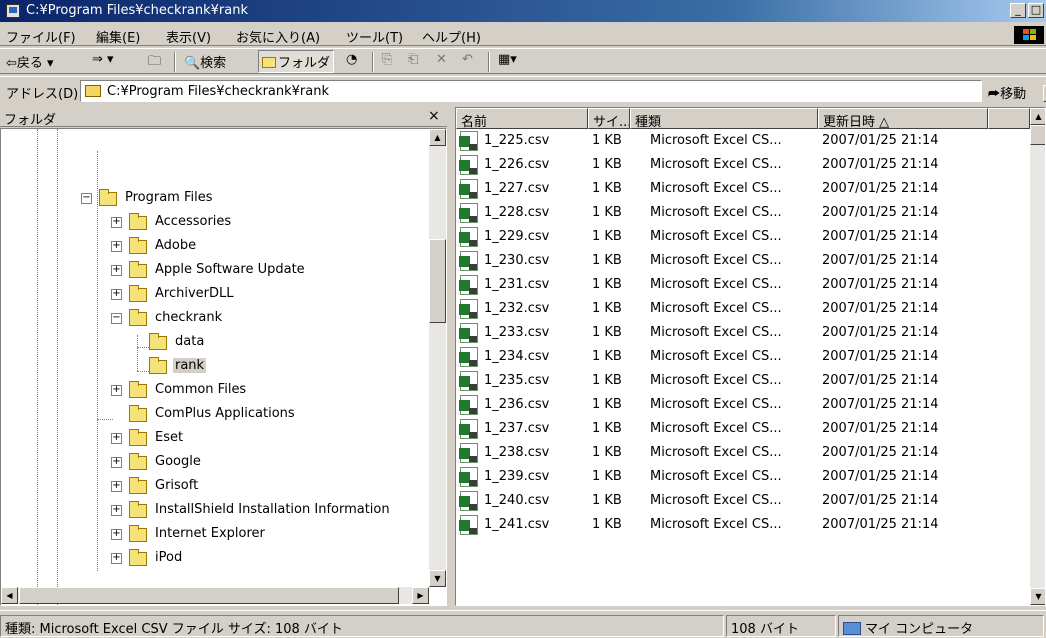 The height and width of the screenshot is (638, 1046). I want to click on back-button: ⇦戻る ▾, so click(30, 61).